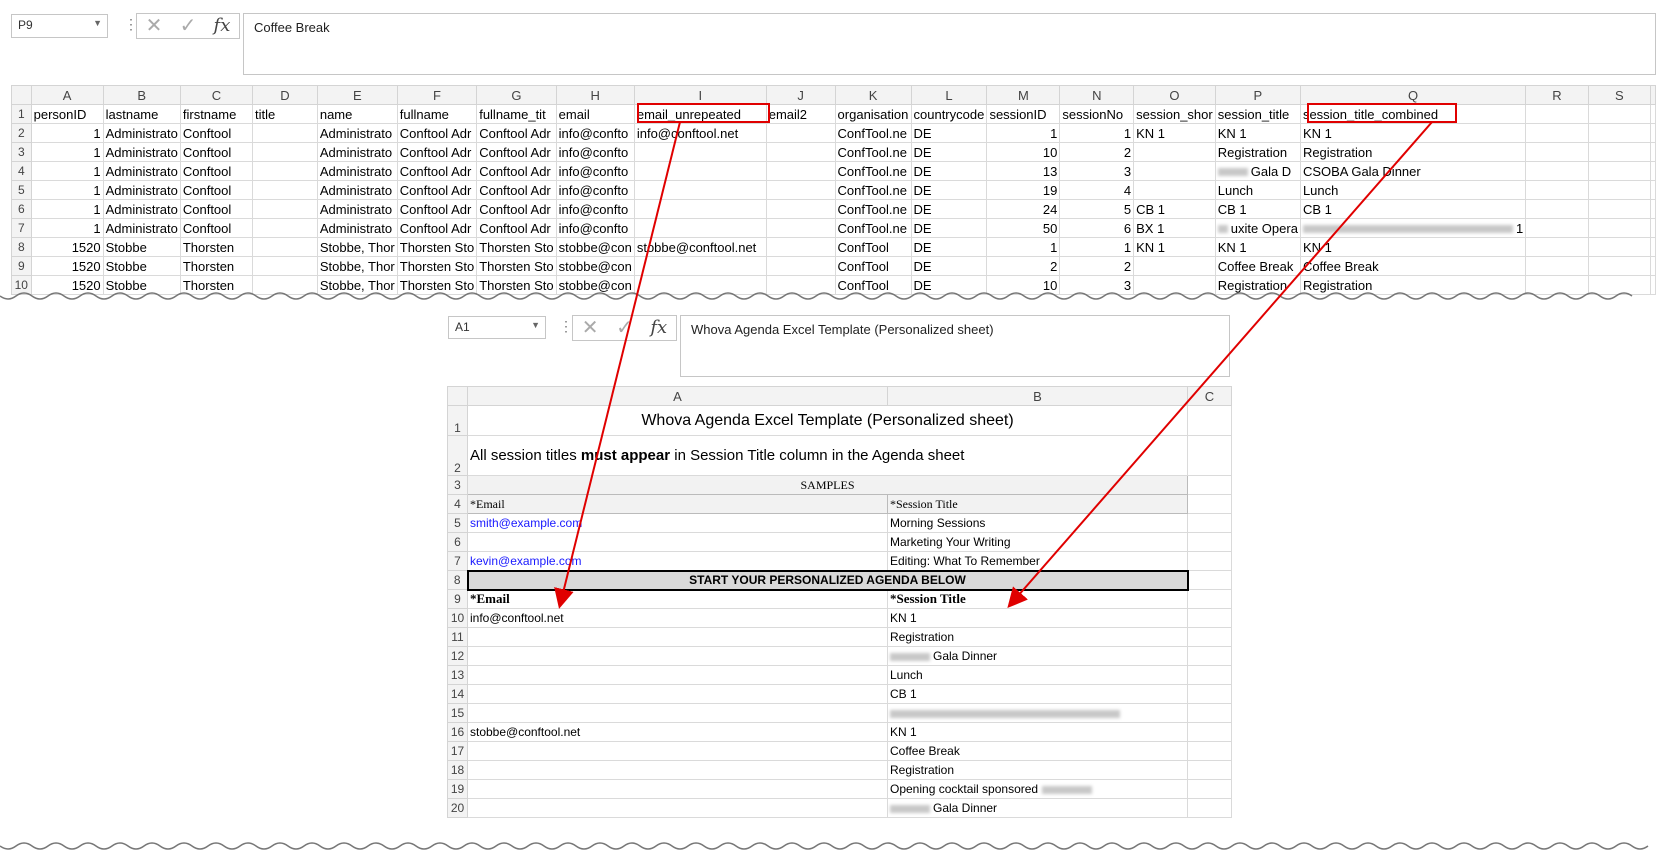 Image resolution: width=1656 pixels, height=858 pixels. What do you see at coordinates (457, 675) in the screenshot?
I see `row-header: 13` at bounding box center [457, 675].